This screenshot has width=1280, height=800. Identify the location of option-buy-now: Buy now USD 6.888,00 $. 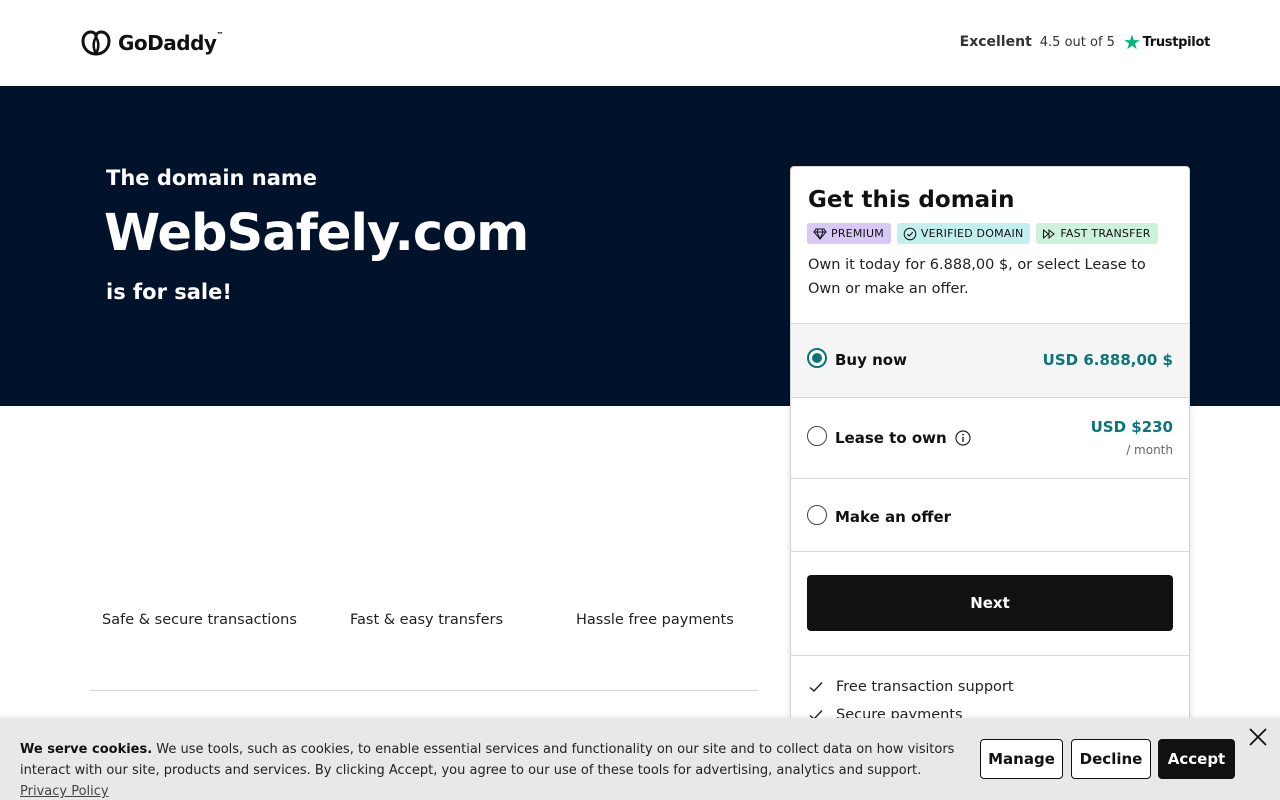
(990, 360).